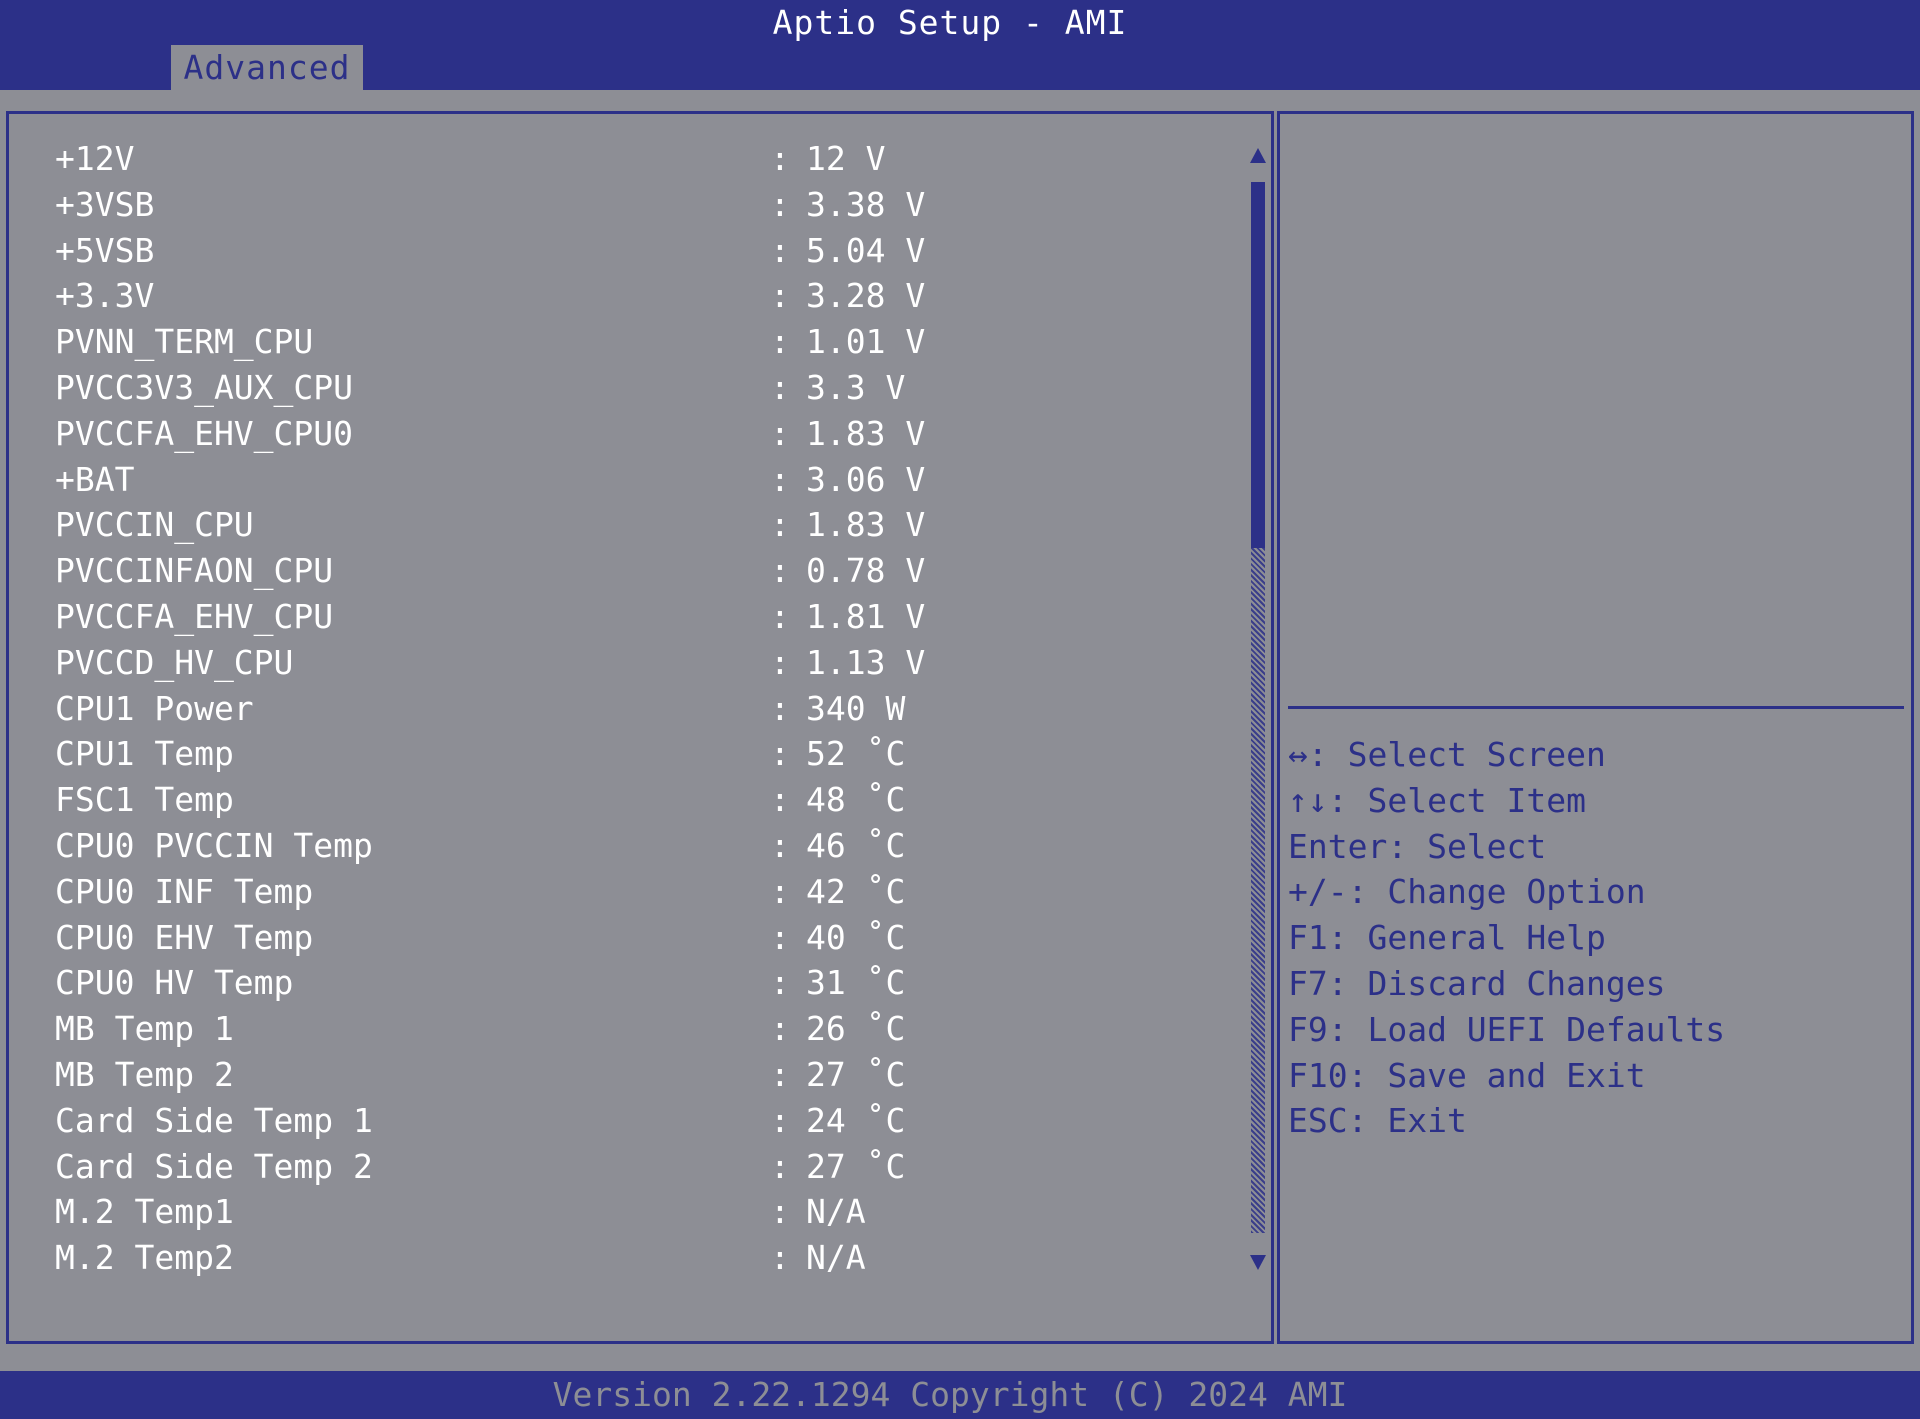 This screenshot has height=1419, width=1920. Describe the element at coordinates (1467, 892) in the screenshot. I see `help-item: +/-: Change Option` at that location.